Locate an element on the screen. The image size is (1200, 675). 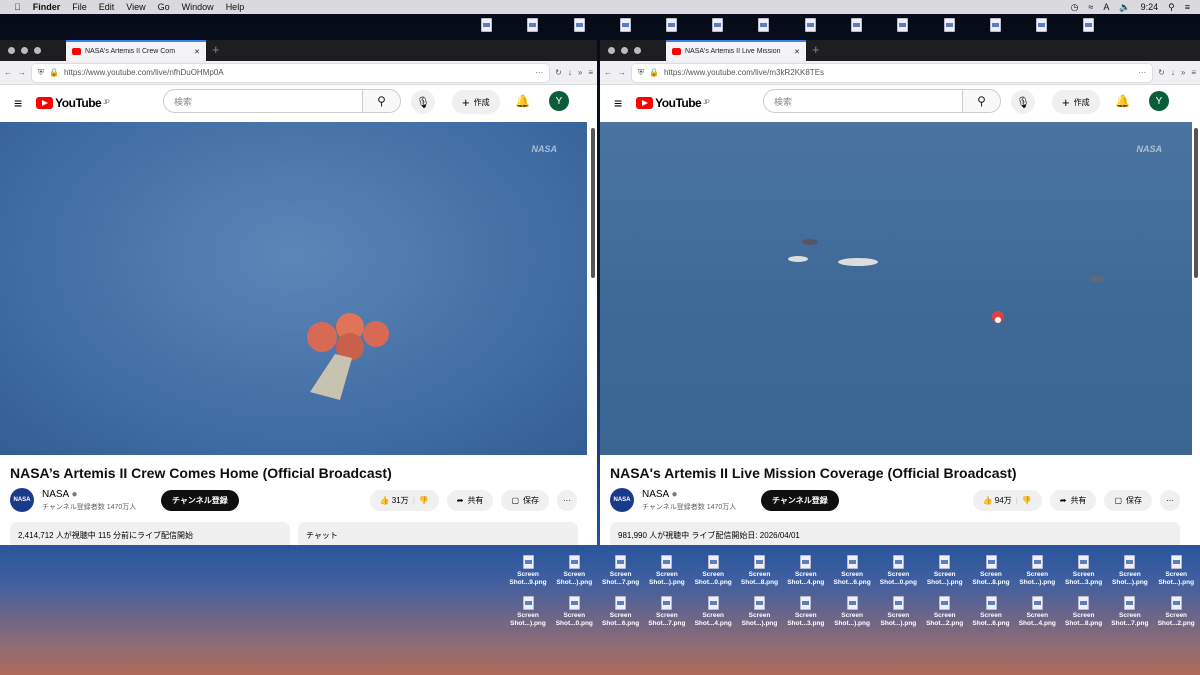
video-description-info: 2,414,712 人が視聴中 115 分前にライブ配信開始 is located at coordinates (150, 533).